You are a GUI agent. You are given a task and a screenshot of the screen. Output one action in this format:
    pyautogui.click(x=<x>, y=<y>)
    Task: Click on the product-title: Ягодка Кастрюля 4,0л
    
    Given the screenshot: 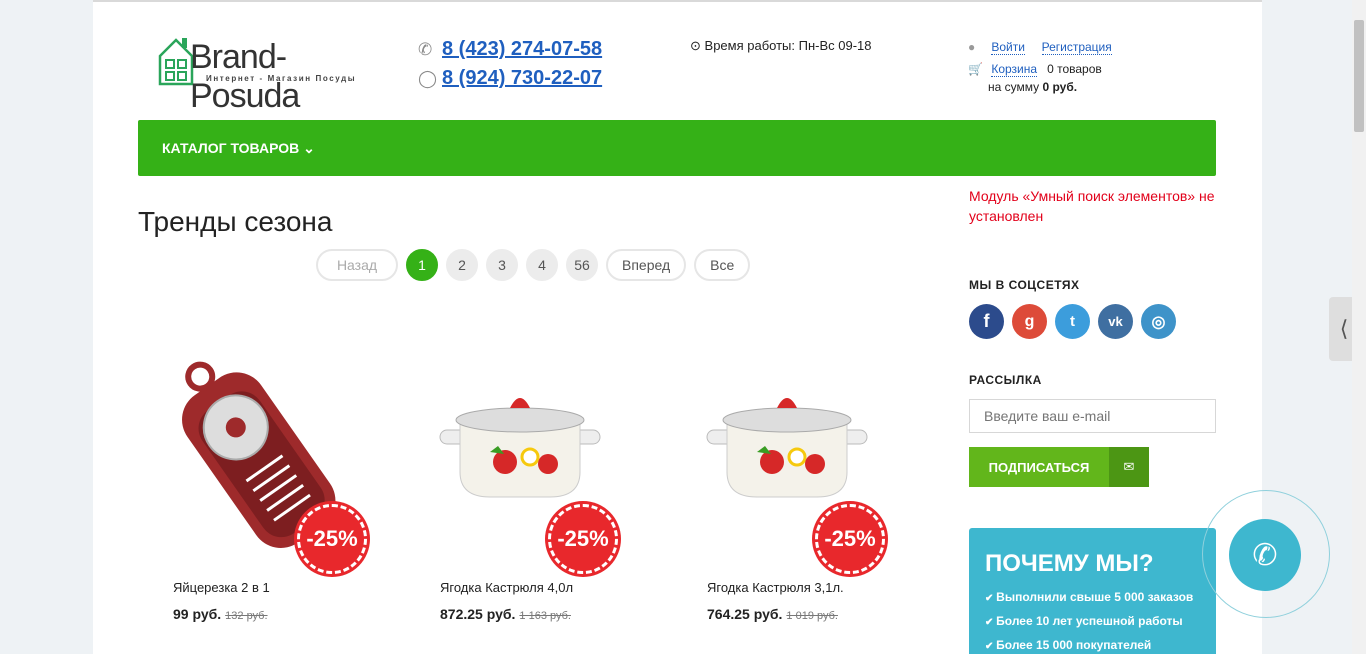 What is the action you would take?
    pyautogui.click(x=506, y=587)
    